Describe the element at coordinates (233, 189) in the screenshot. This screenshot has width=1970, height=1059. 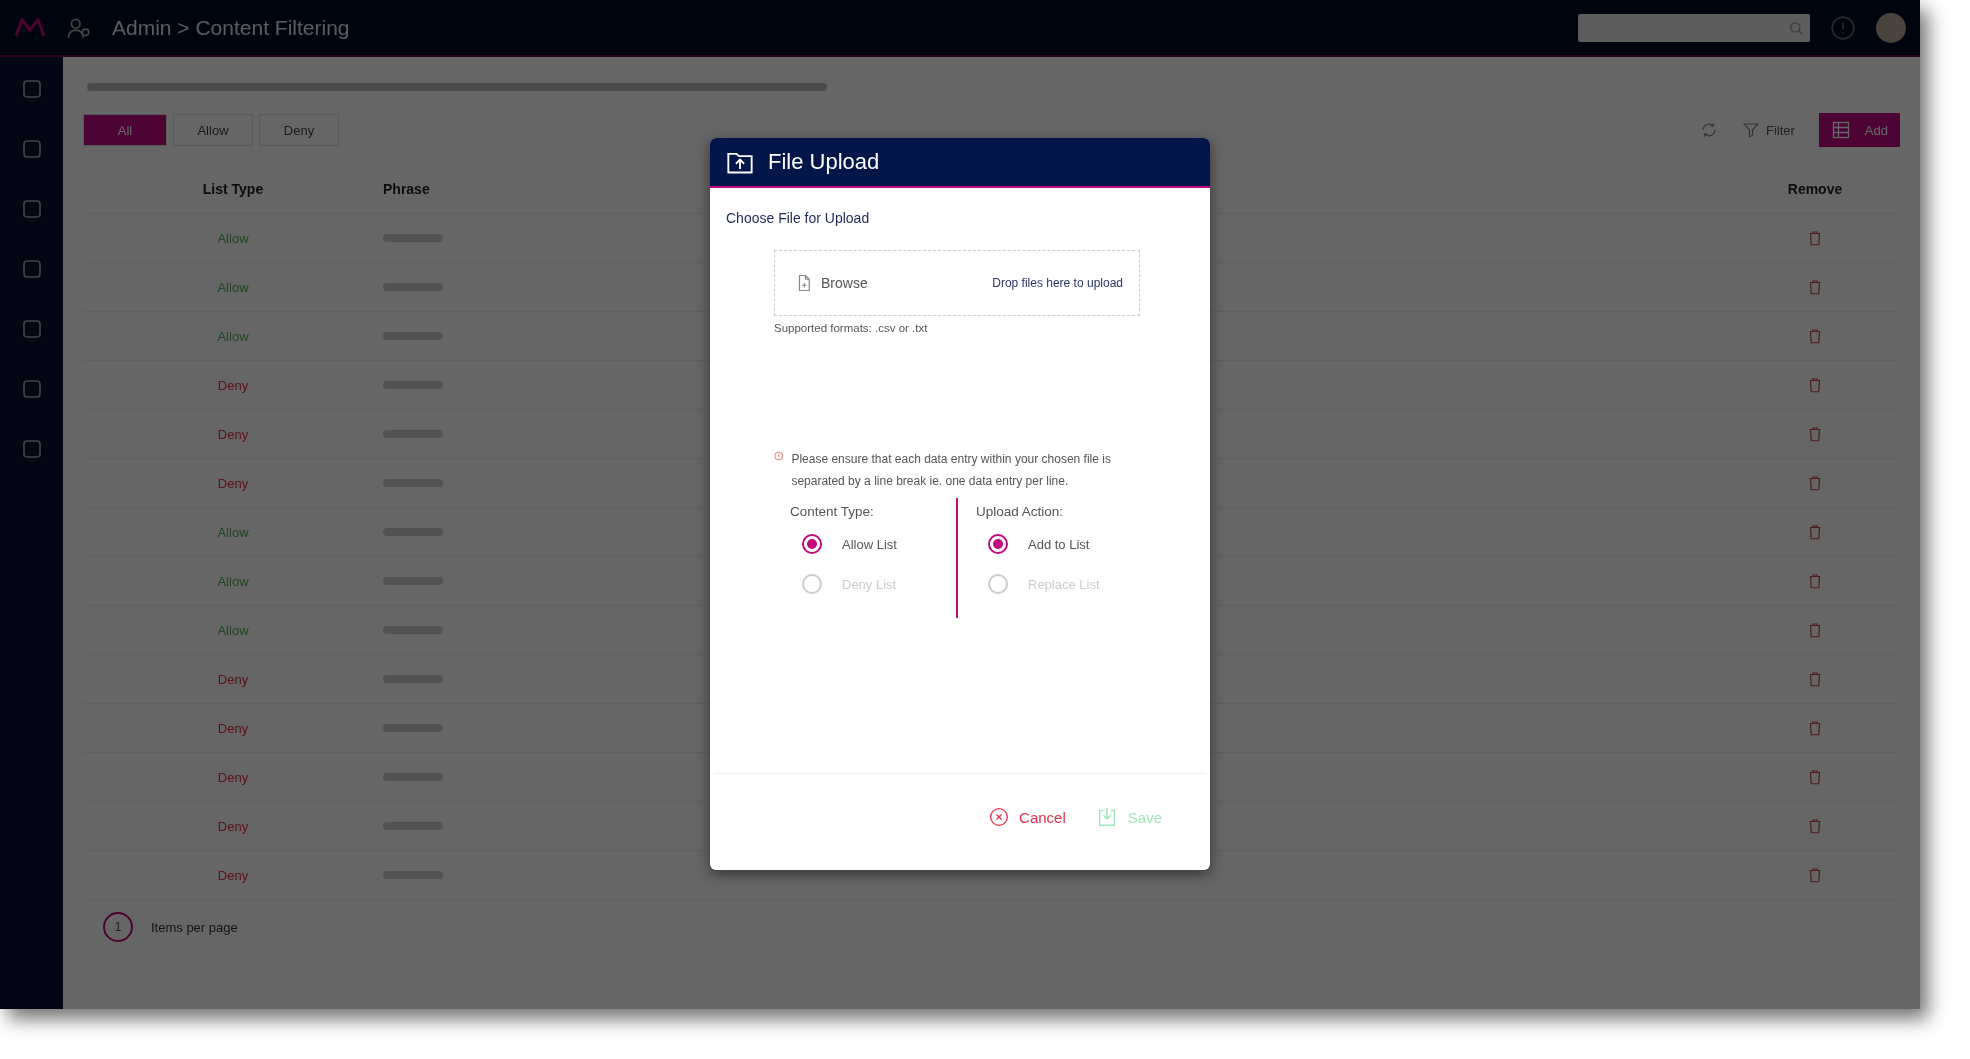
I see `column-header: List Type` at that location.